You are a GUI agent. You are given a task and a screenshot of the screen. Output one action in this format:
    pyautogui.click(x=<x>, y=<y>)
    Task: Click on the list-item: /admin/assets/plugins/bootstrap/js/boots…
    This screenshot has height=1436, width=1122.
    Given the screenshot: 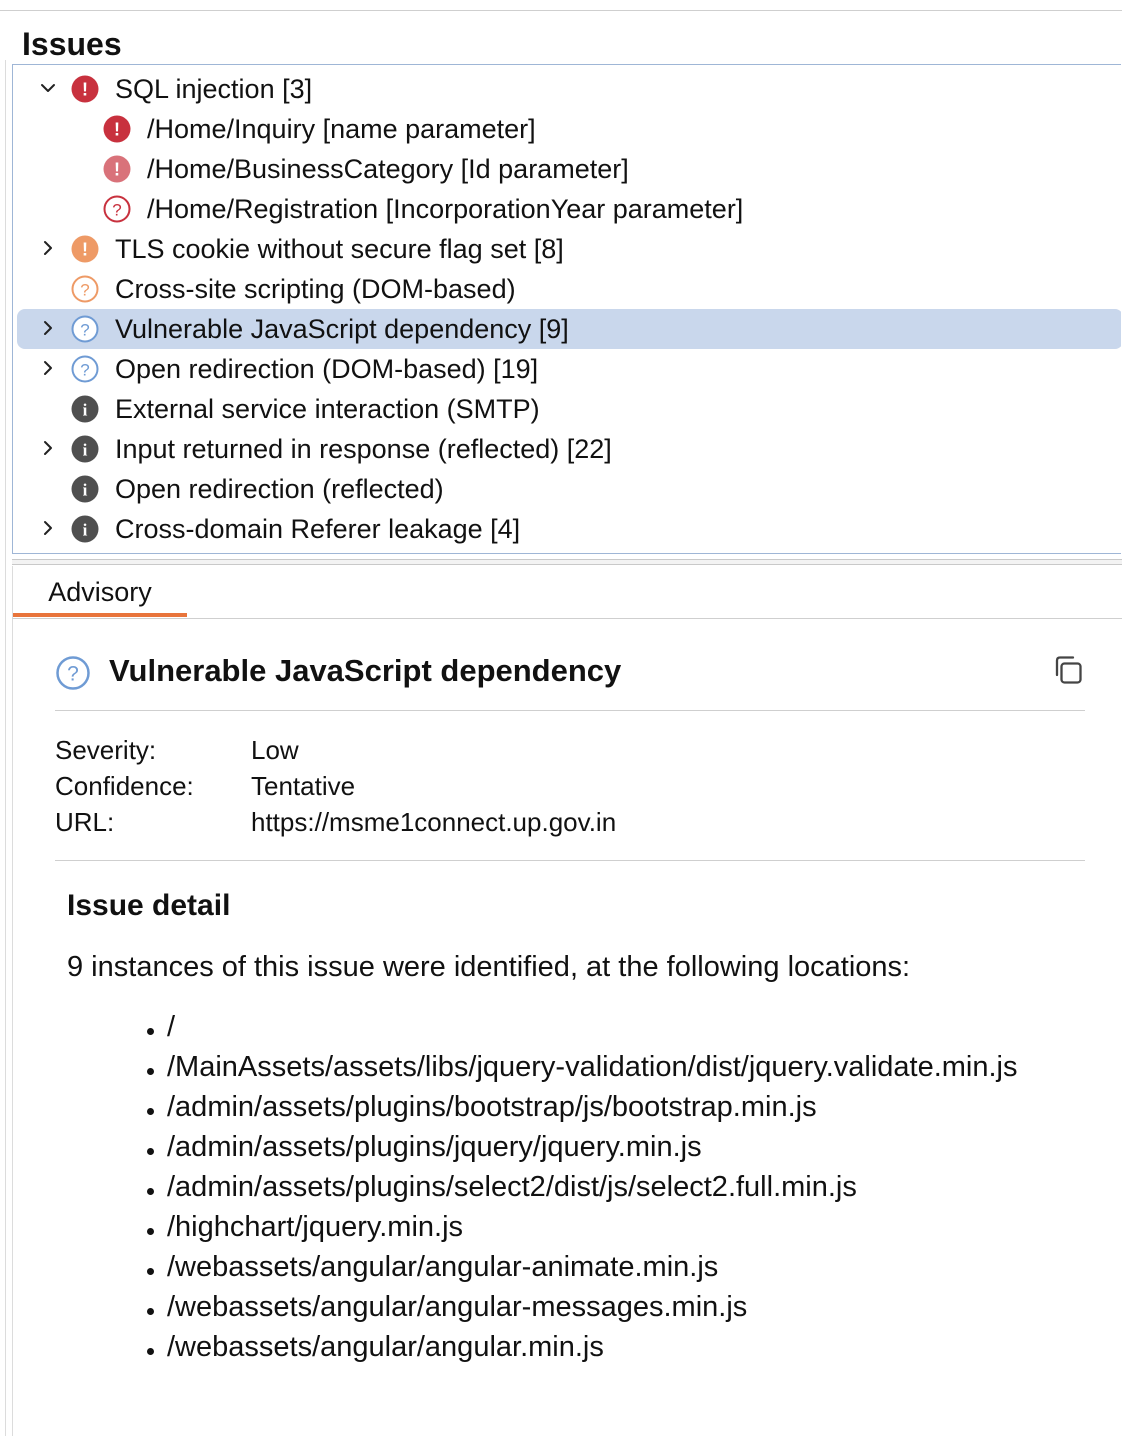 What is the action you would take?
    pyautogui.click(x=621, y=1107)
    